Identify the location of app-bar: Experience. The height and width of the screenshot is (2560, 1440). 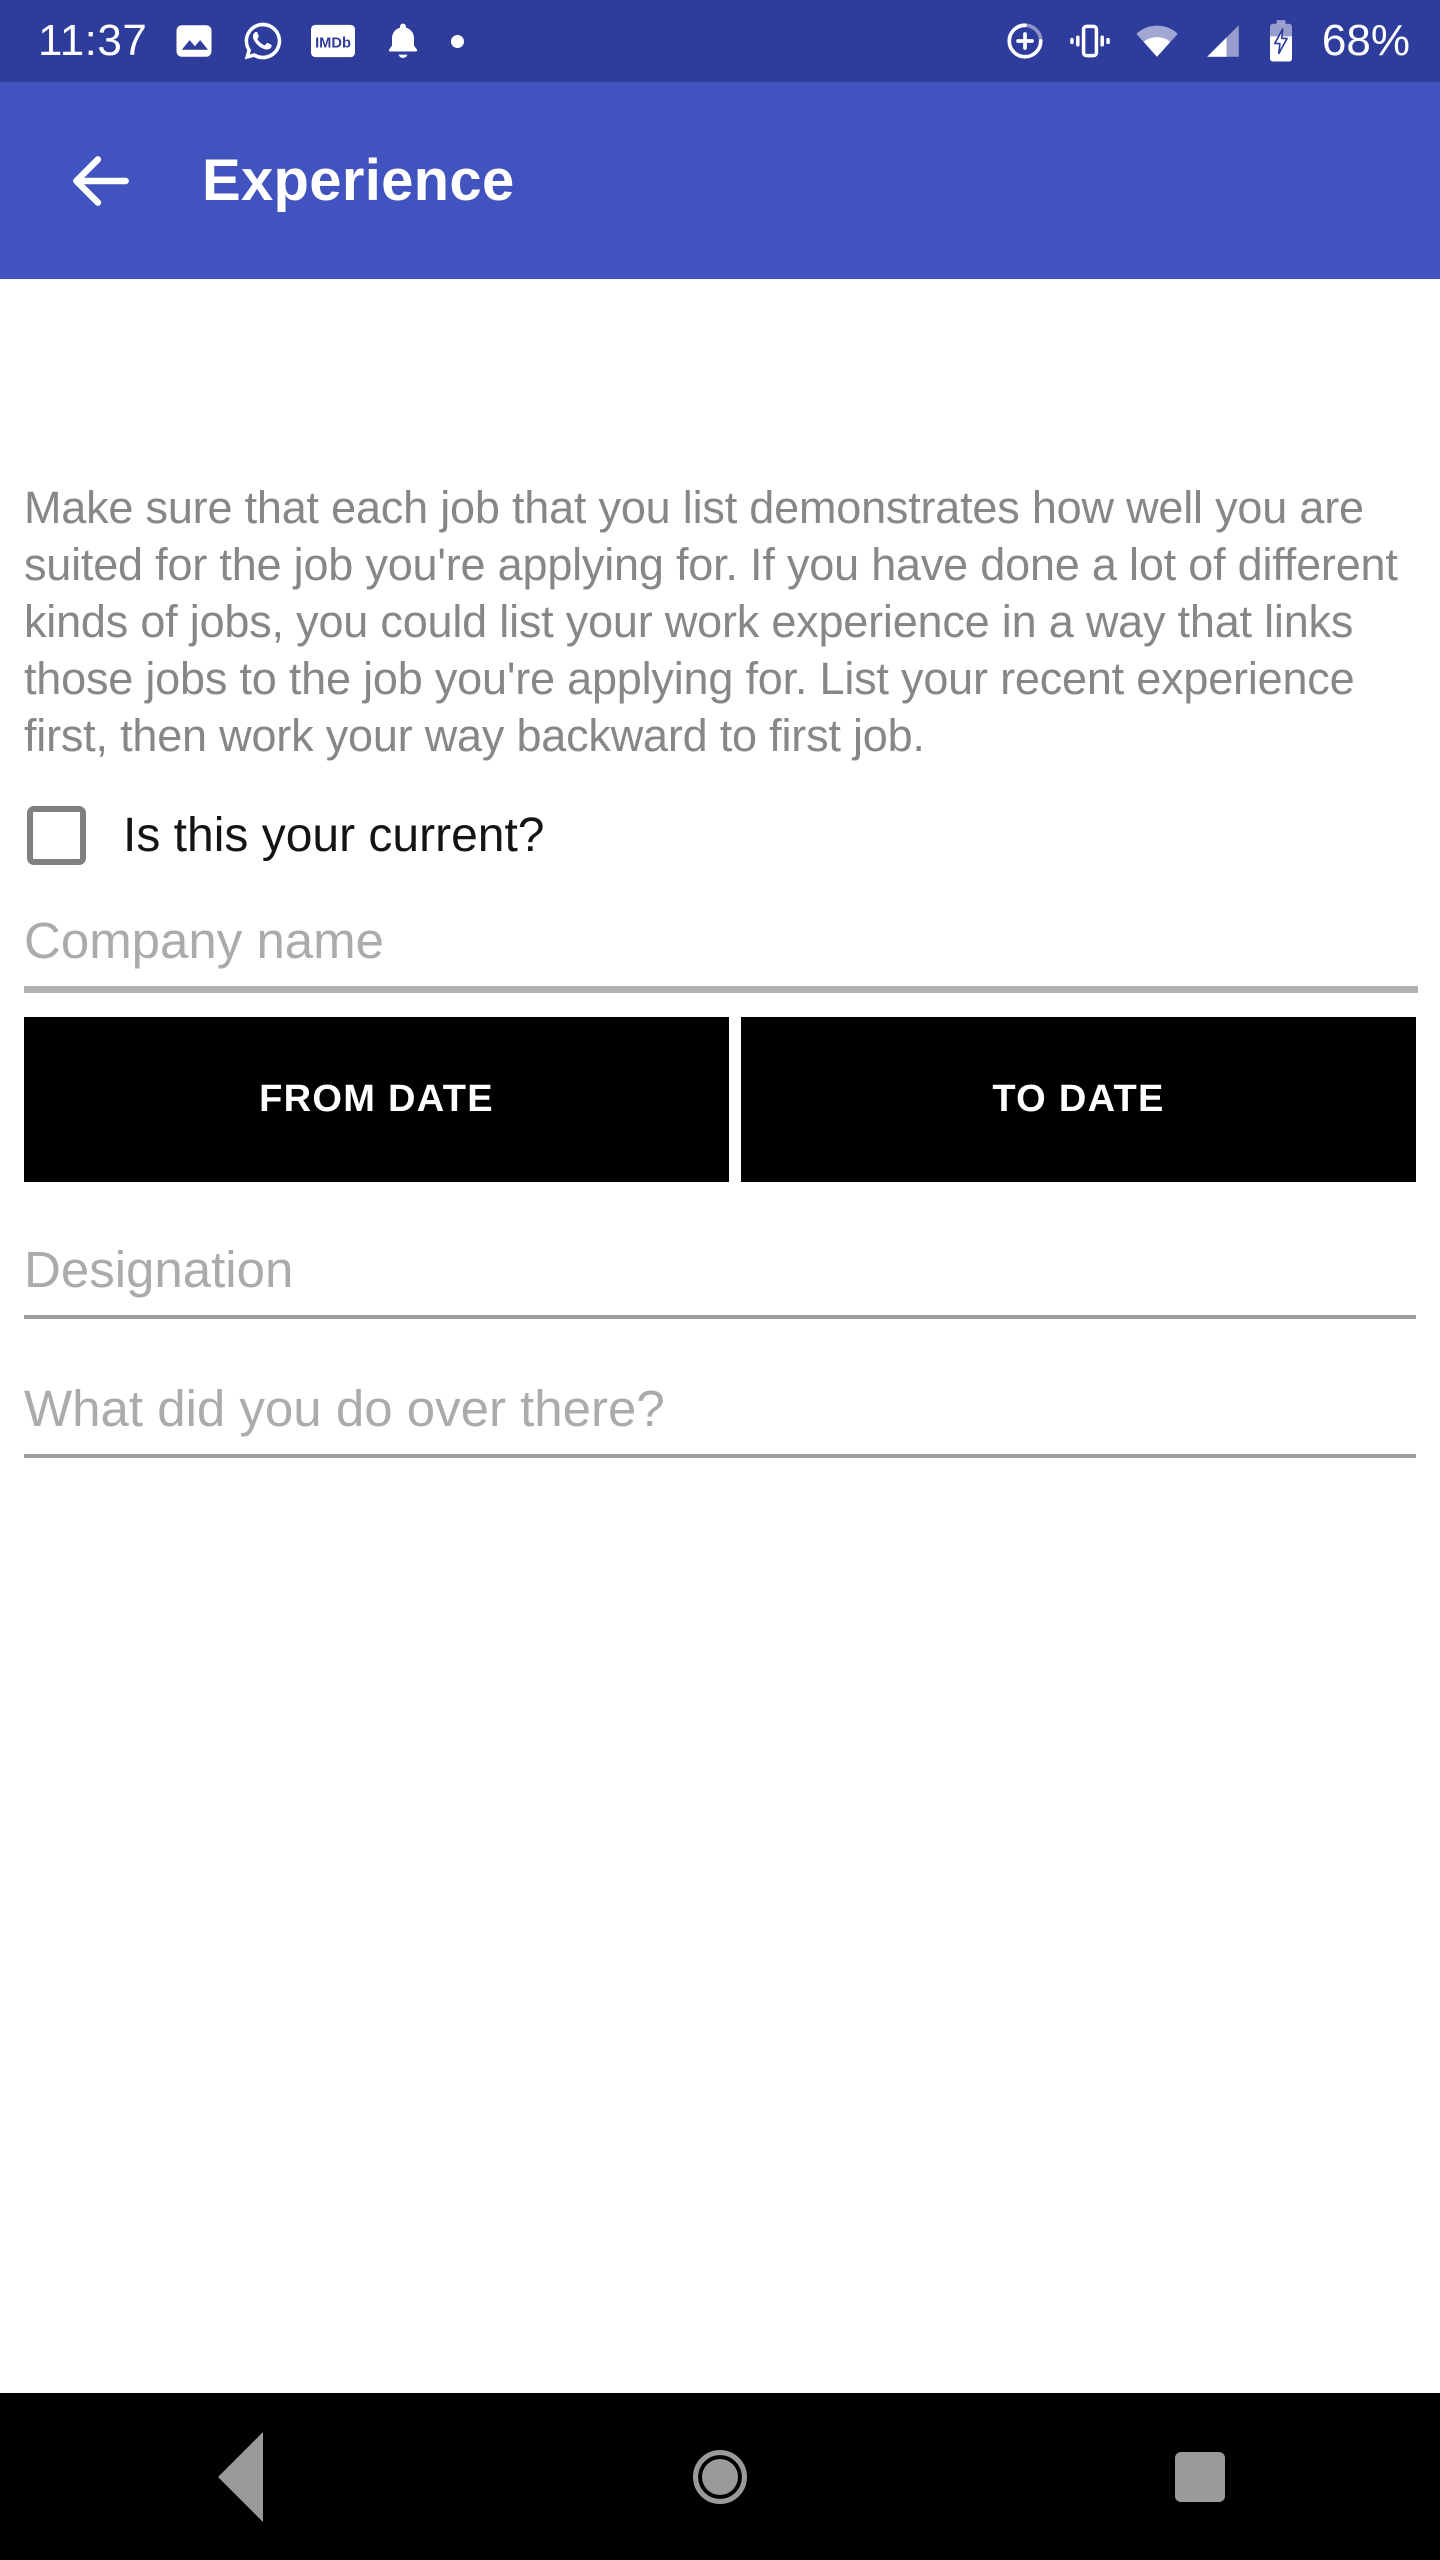
(720, 180).